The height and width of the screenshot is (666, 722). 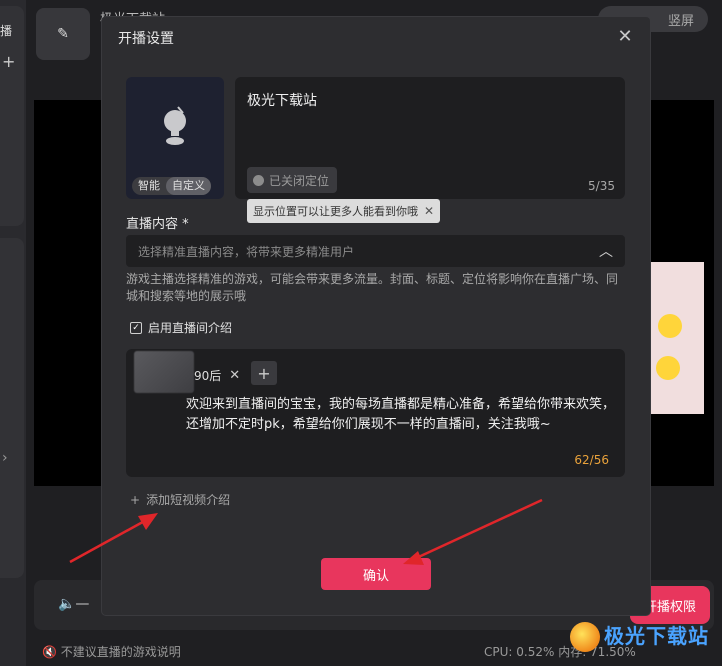 I want to click on chevron-right-icon: ›, so click(x=5, y=458).